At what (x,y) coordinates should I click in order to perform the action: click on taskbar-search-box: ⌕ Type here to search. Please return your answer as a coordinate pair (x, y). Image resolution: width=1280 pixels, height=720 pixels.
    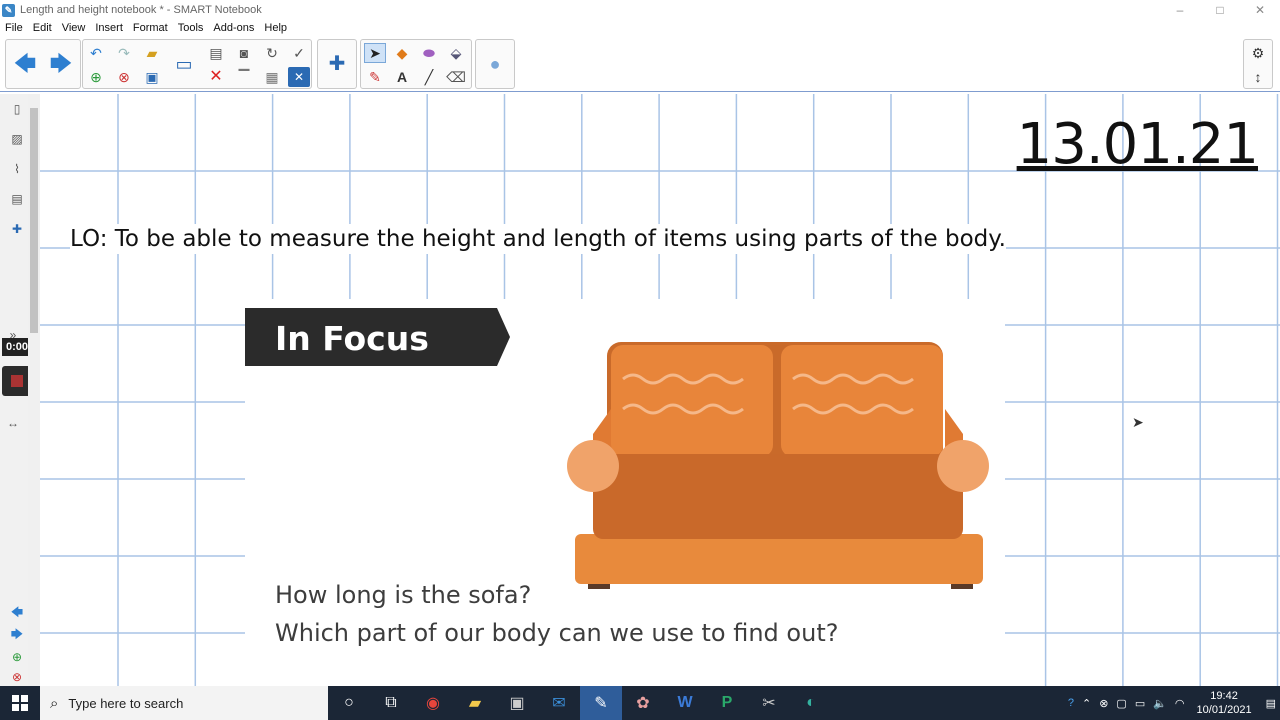
    Looking at the image, I should click on (184, 703).